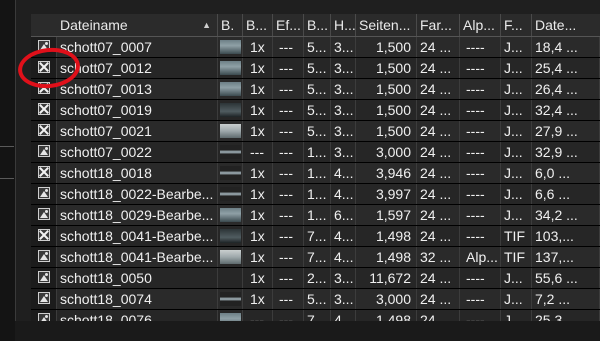  What do you see at coordinates (137, 110) in the screenshot?
I see `file-name: schott07_0019` at bounding box center [137, 110].